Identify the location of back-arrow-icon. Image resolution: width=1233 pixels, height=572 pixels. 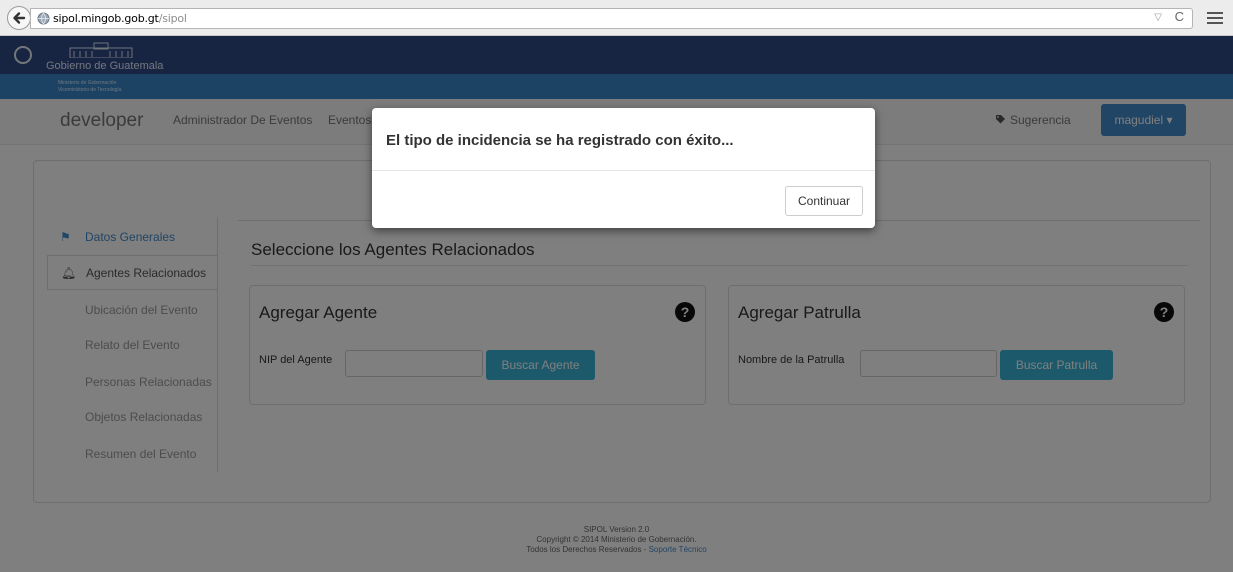
(19, 18).